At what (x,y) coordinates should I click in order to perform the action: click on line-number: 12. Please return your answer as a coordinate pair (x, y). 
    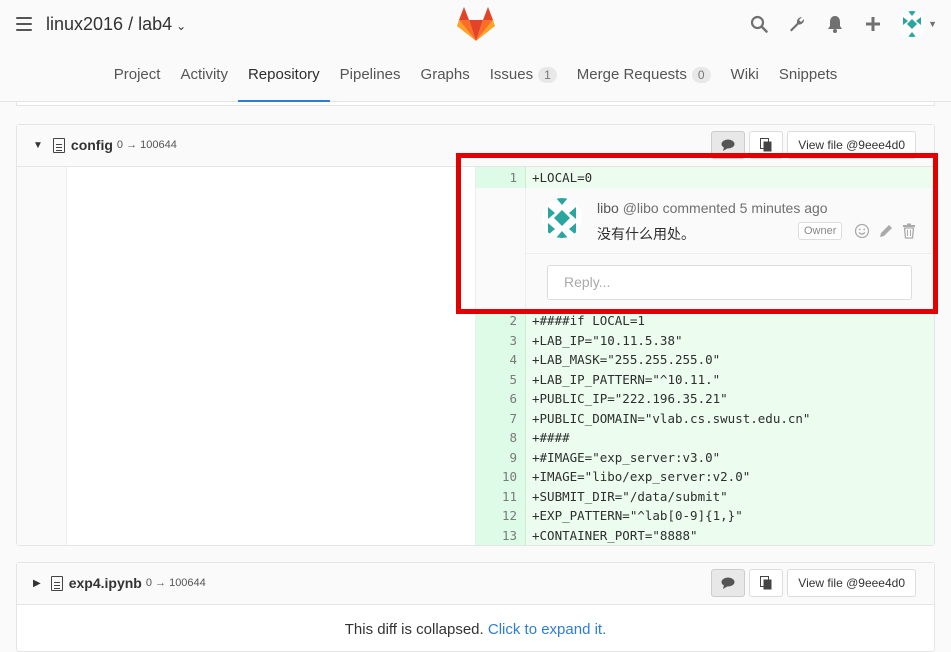
    Looking at the image, I should click on (501, 516).